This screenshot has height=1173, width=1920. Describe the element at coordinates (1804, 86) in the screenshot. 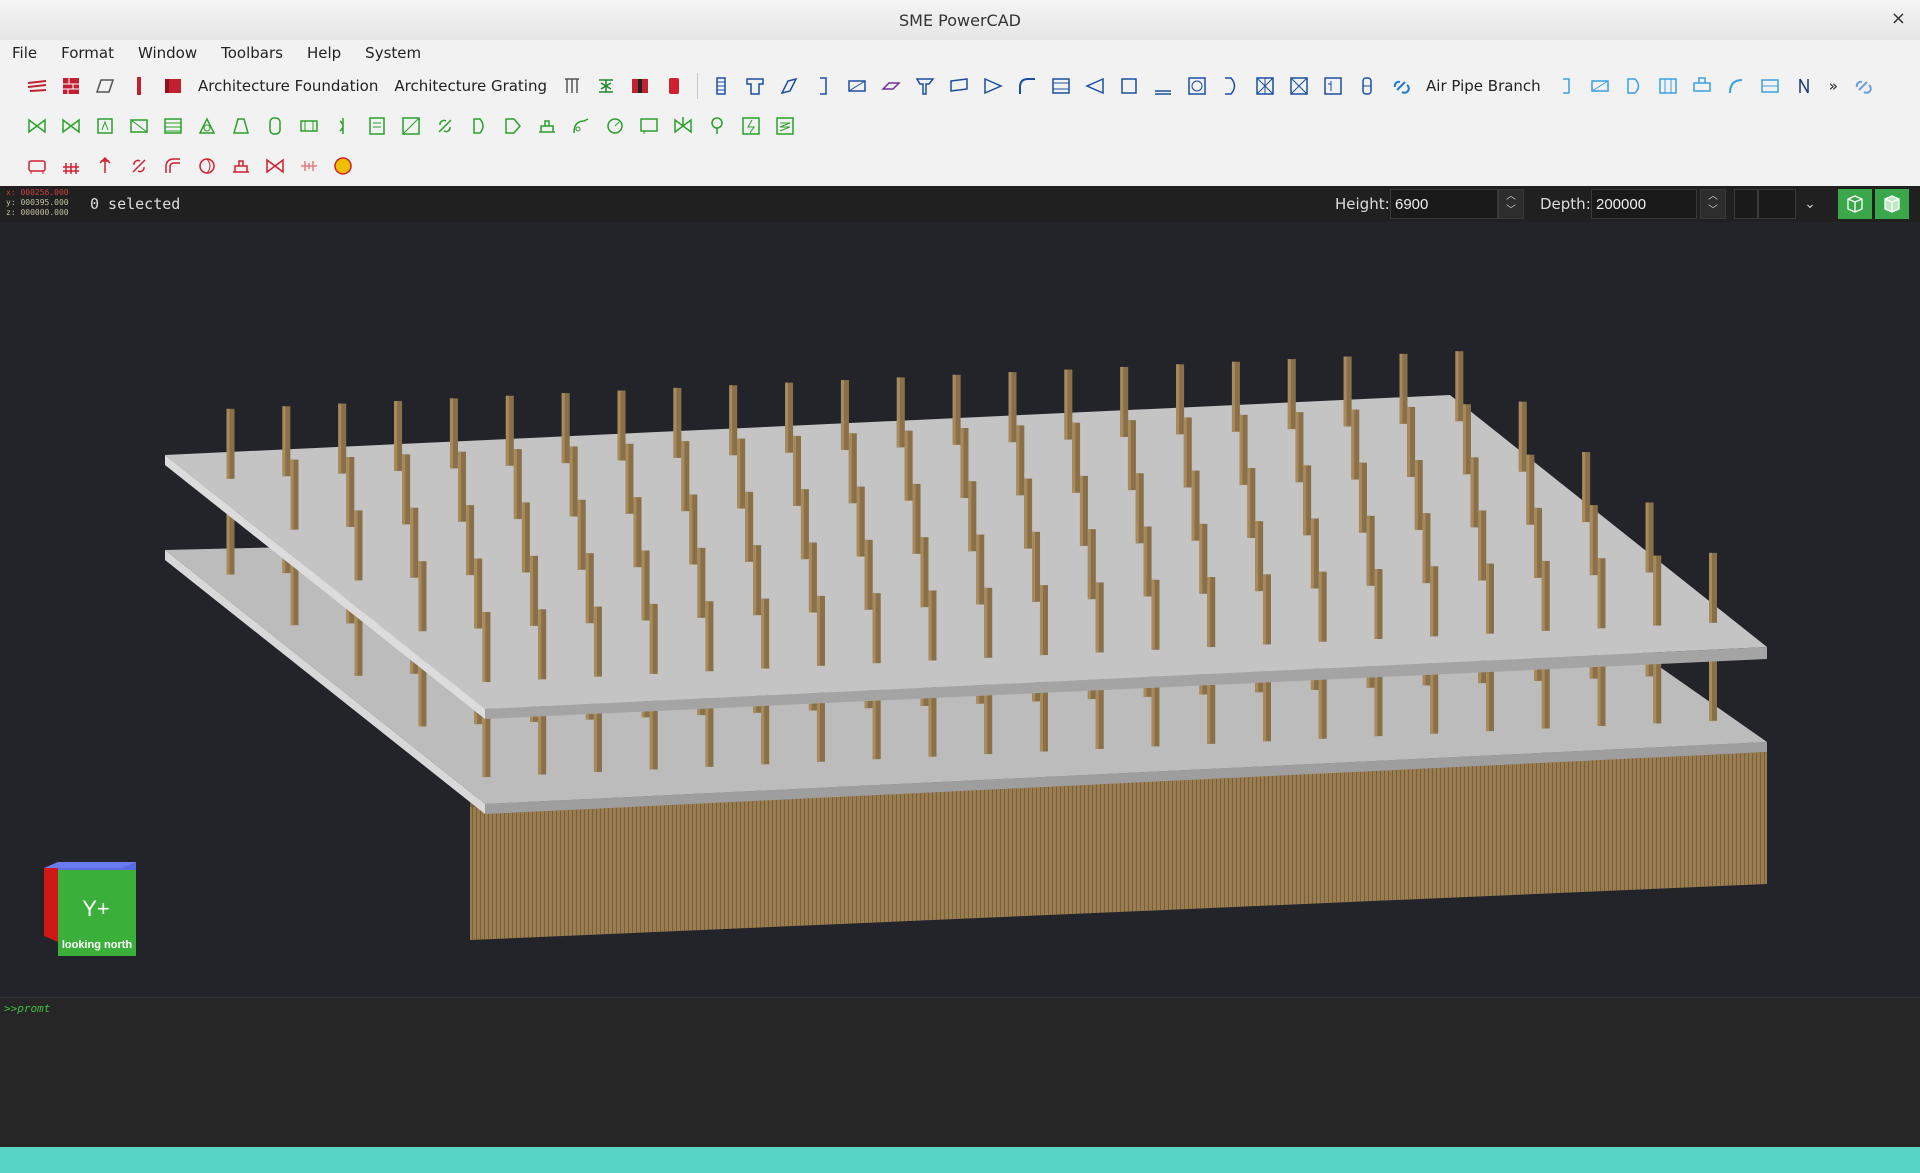

I see `pipe-riser-icon` at that location.